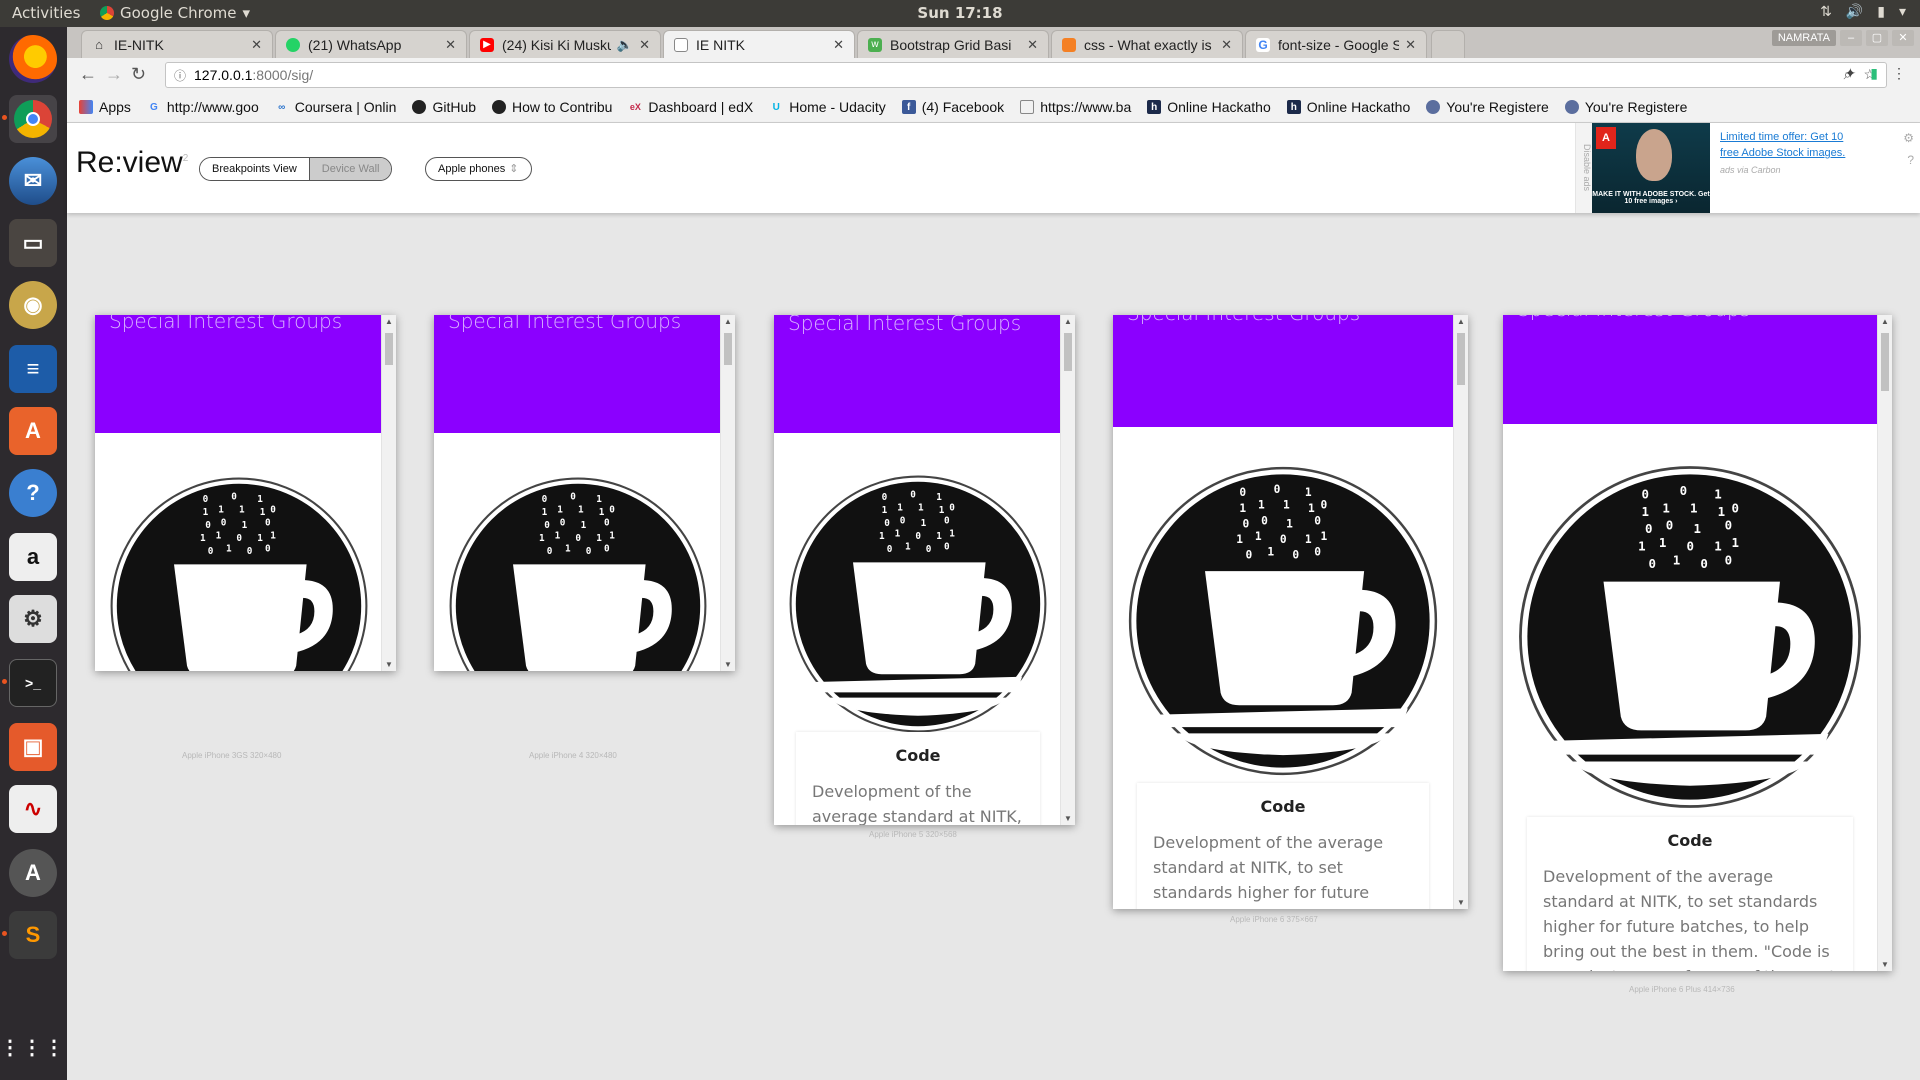 Image resolution: width=1920 pixels, height=1080 pixels. What do you see at coordinates (1026, 75) in the screenshot?
I see `address-bar: ⓘ 127.0.0.1 :8000/sig/ ⌕ ☆` at bounding box center [1026, 75].